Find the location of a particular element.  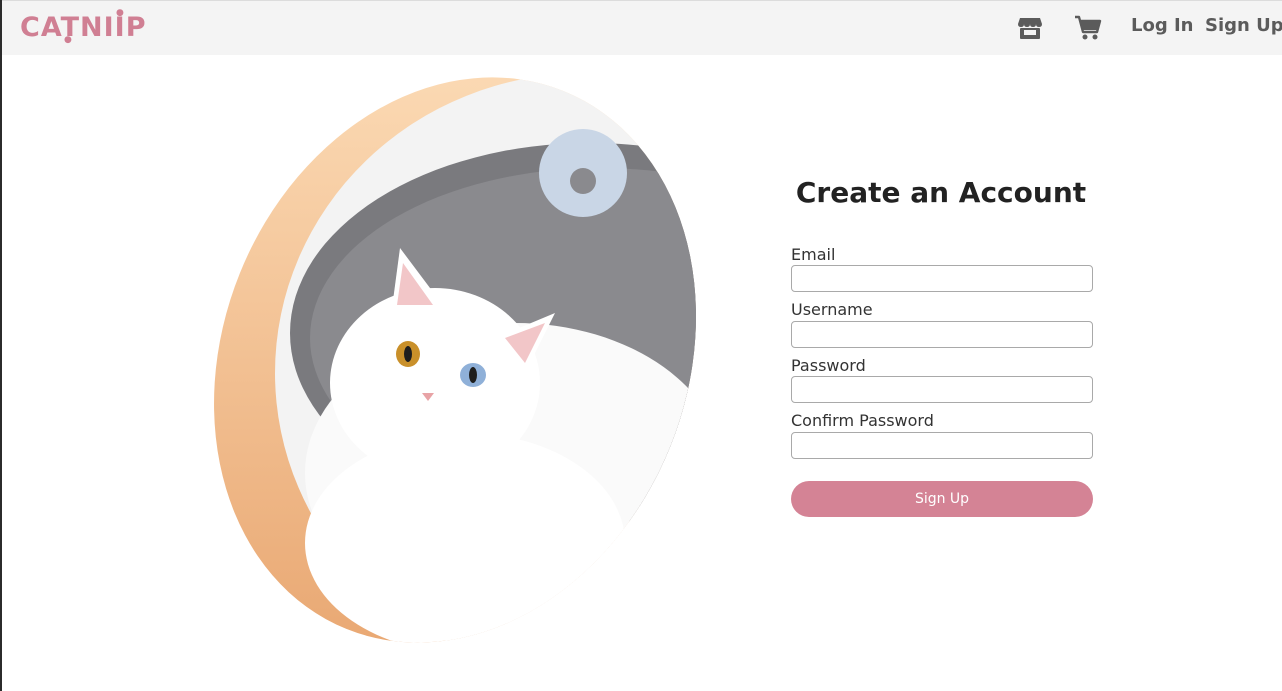

window-edge is located at coordinates (1, 345).